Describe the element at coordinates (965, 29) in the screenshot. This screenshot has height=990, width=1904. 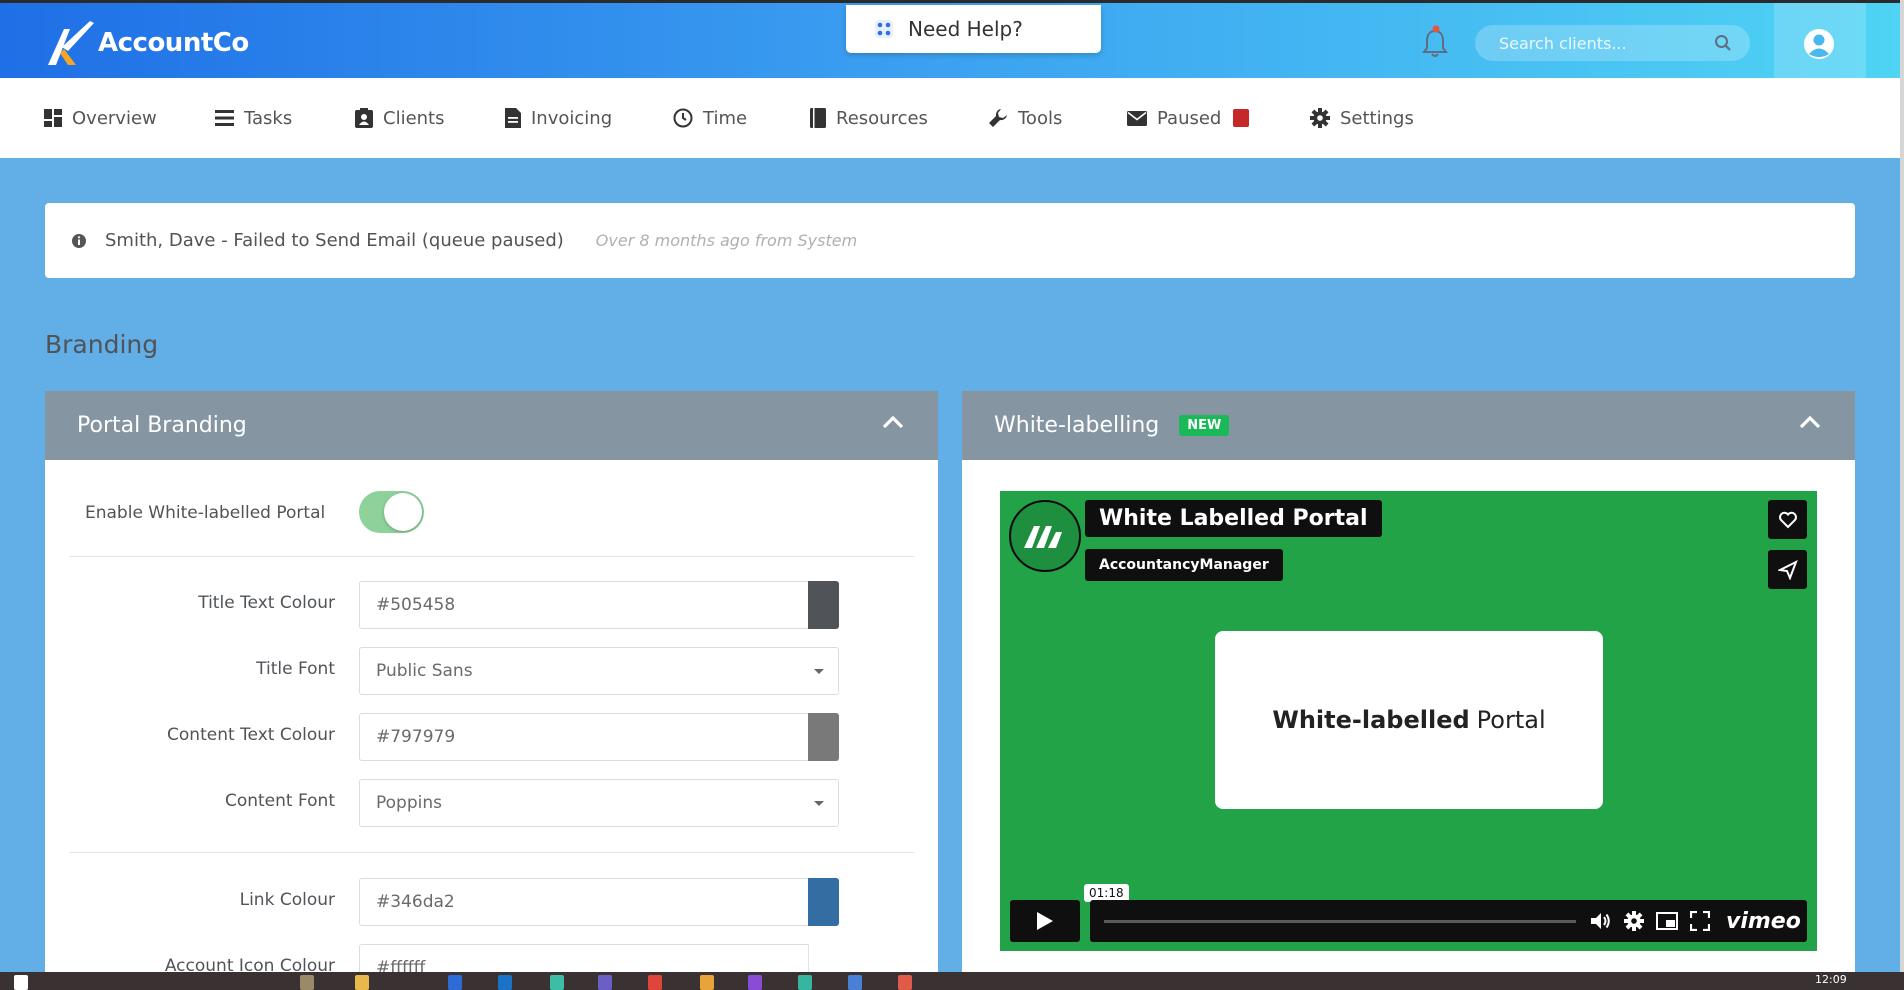
I see `need-help-label: Need Help?` at that location.